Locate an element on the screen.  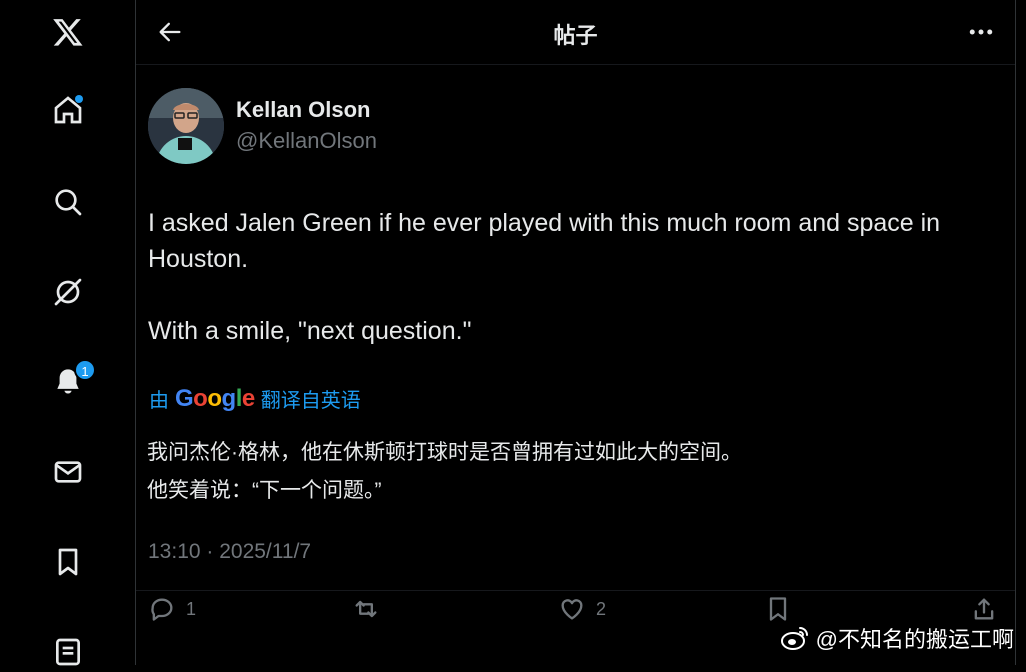
like-button: 2 is located at coordinates (582, 609).